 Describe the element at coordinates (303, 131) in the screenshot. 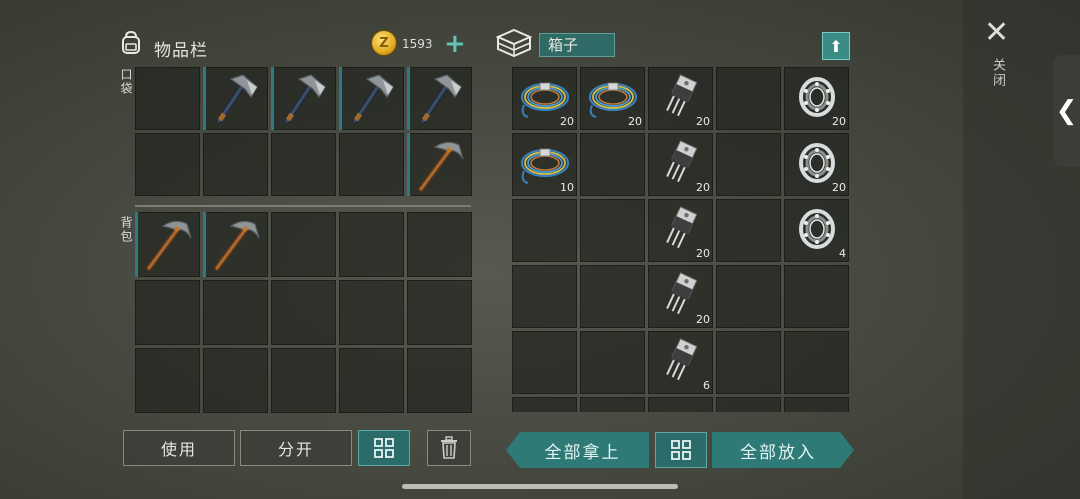

I see `pocket-grid` at that location.